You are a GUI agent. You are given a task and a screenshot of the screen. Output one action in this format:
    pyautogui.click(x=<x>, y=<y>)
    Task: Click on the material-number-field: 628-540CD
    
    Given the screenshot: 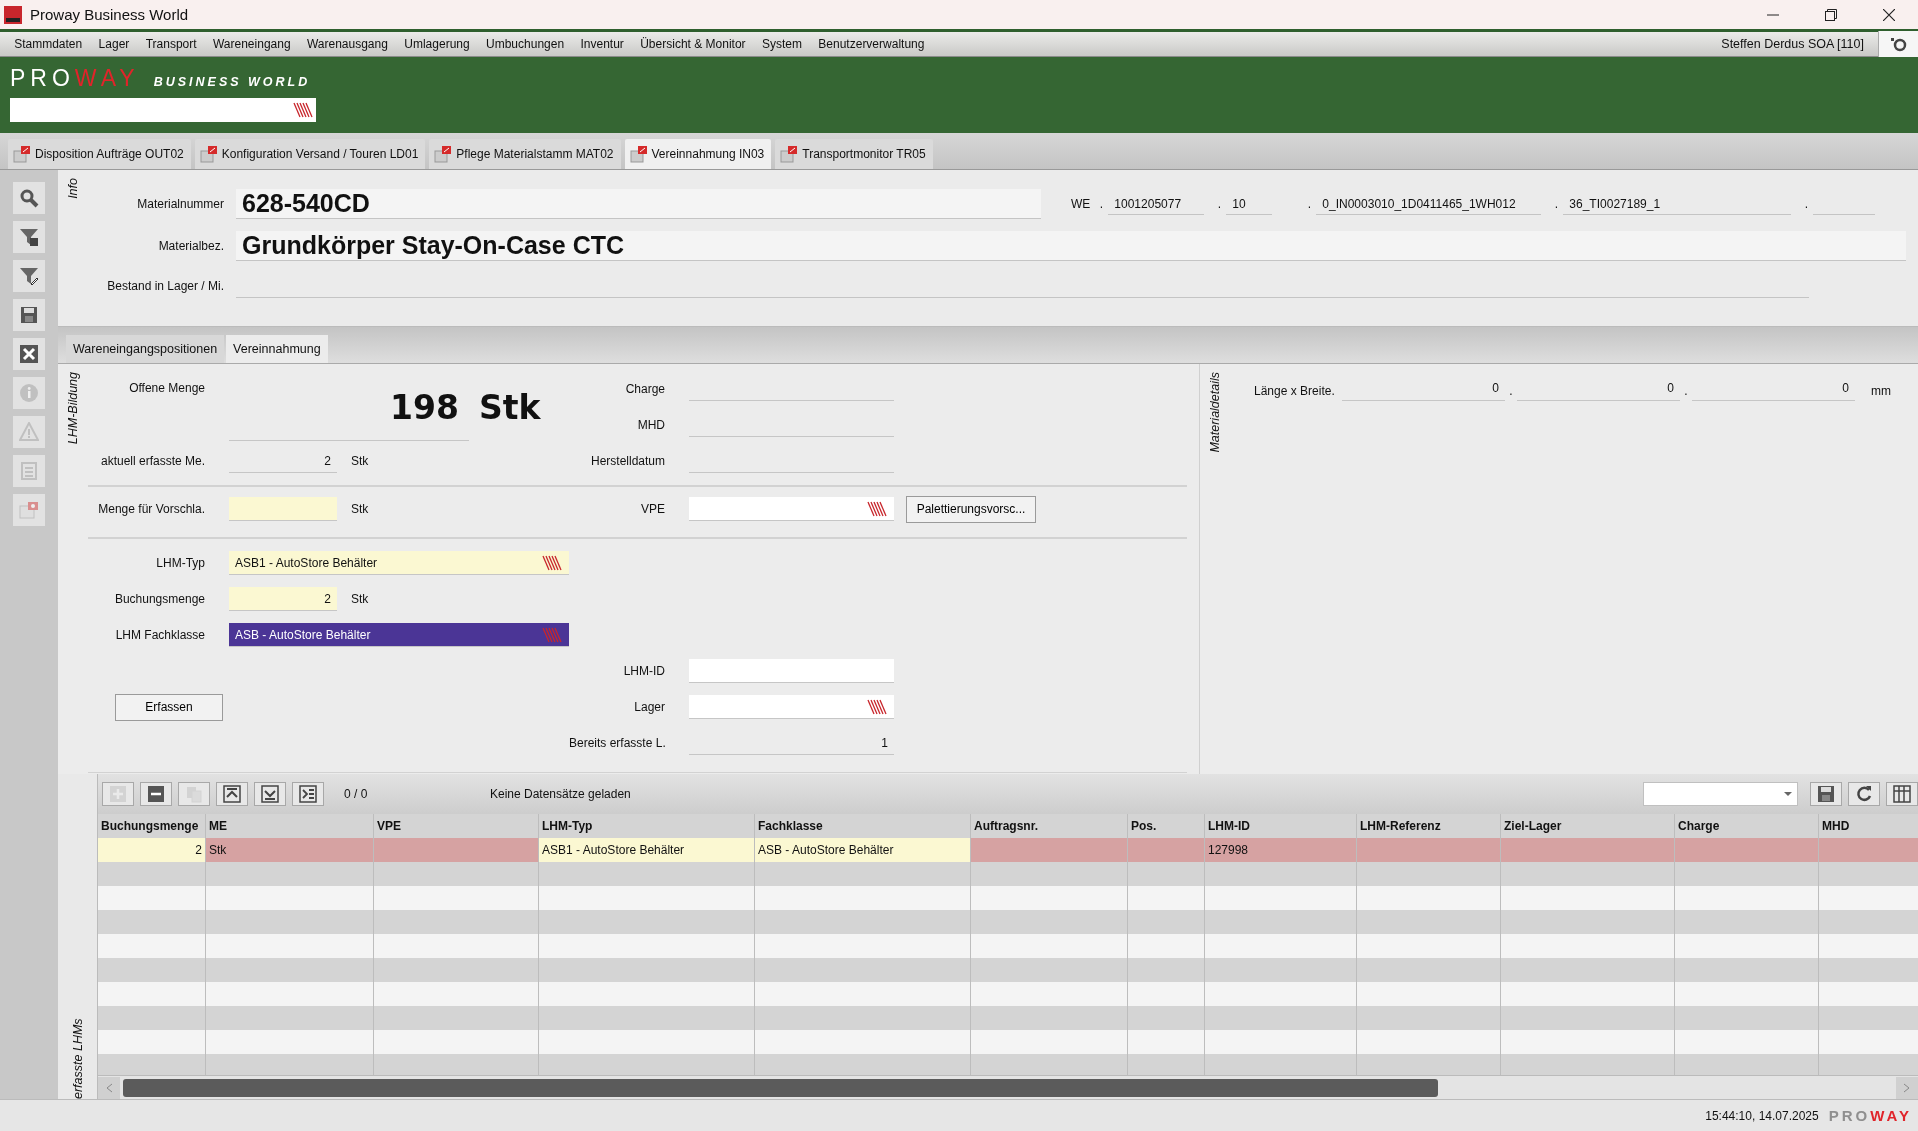 What is the action you would take?
    pyautogui.click(x=638, y=204)
    